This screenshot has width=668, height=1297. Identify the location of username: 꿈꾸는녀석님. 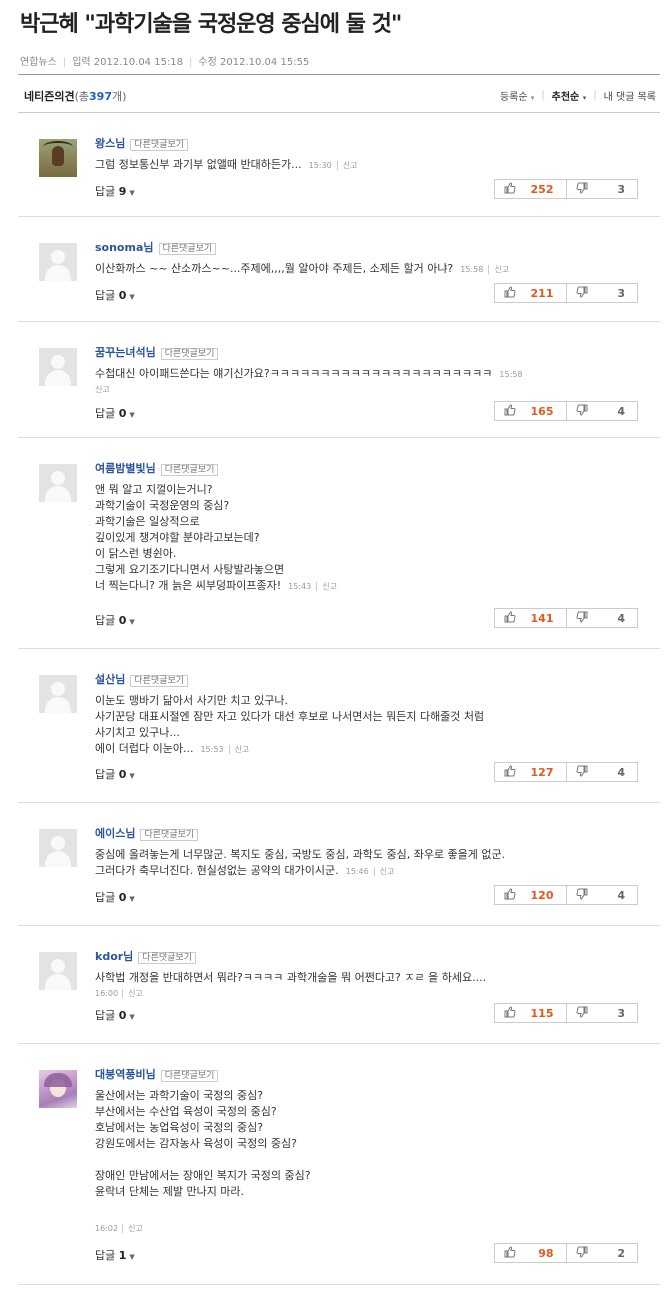
(125, 352).